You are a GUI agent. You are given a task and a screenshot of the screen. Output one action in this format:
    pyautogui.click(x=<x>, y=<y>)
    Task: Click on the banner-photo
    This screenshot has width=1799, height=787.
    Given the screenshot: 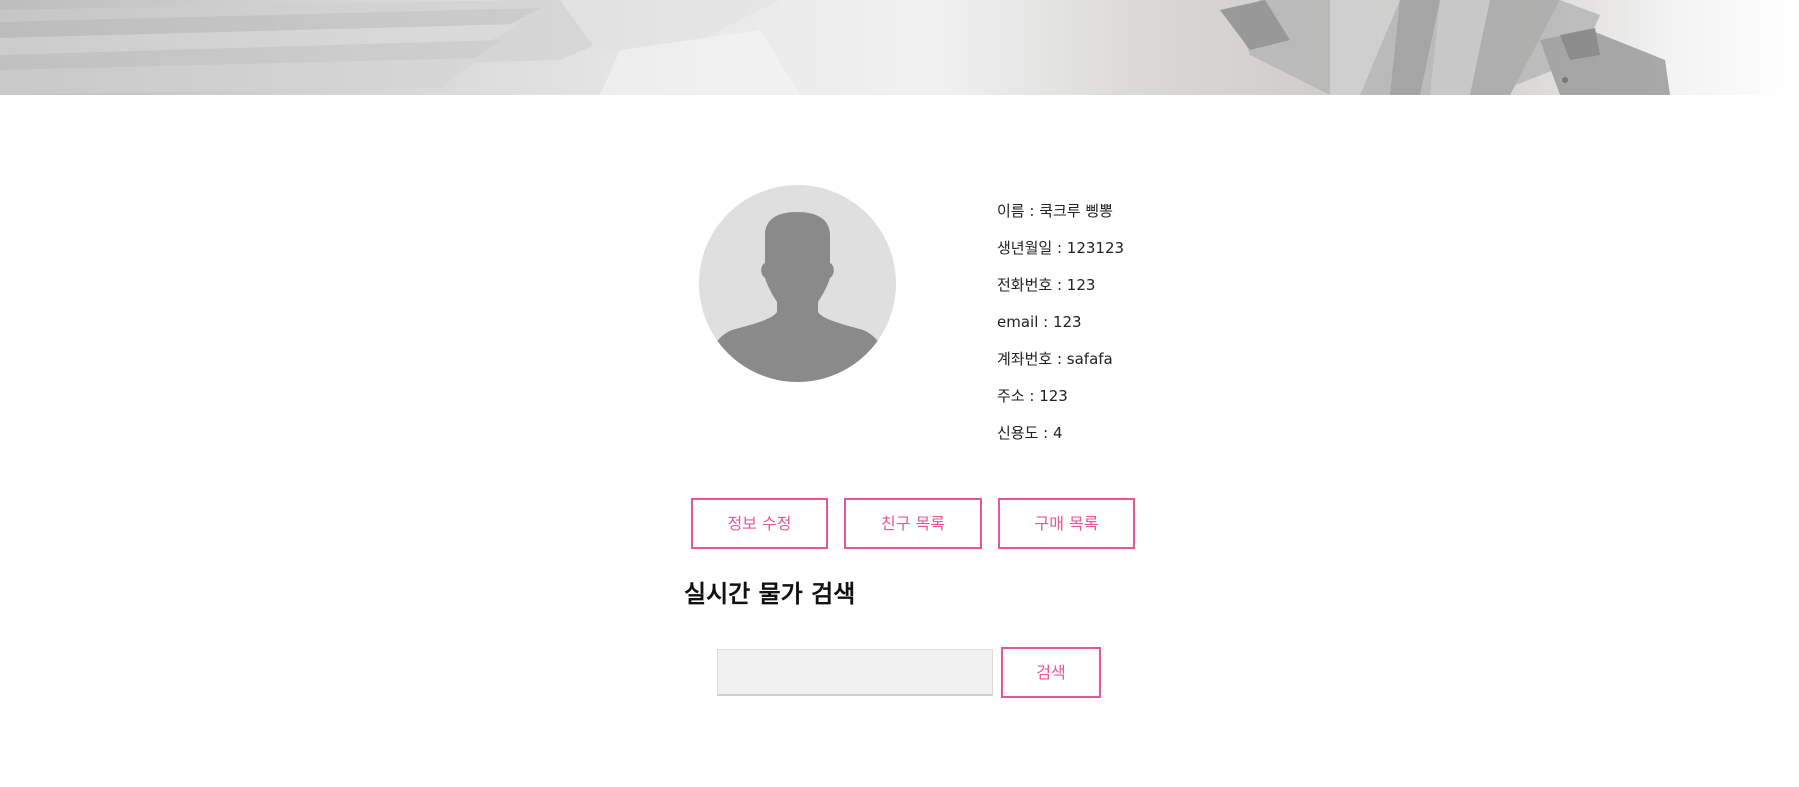 What is the action you would take?
    pyautogui.click(x=835, y=47)
    